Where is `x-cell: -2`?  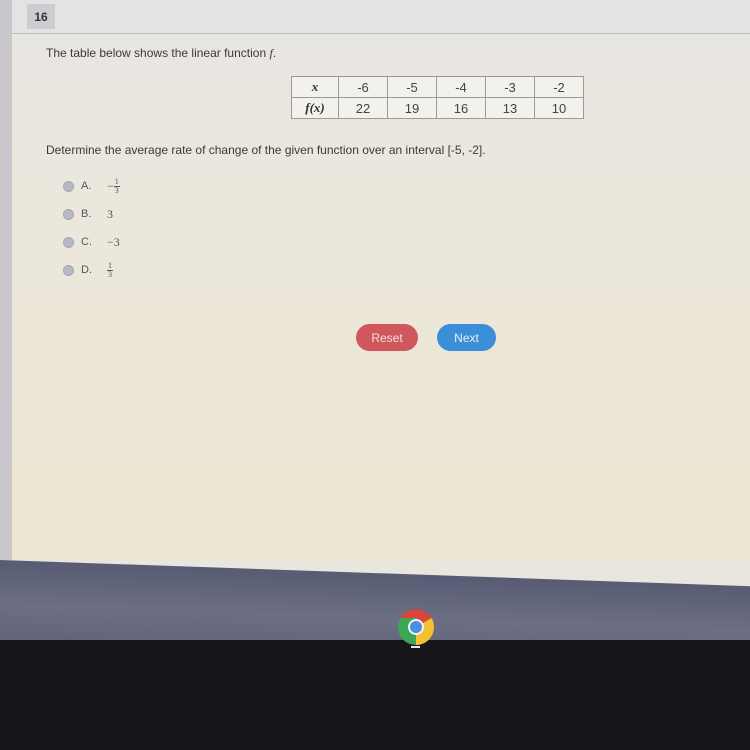 x-cell: -2 is located at coordinates (559, 87).